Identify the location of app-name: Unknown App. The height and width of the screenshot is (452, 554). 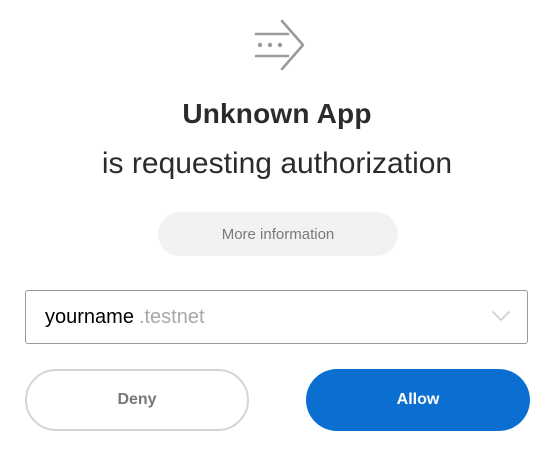
(277, 113).